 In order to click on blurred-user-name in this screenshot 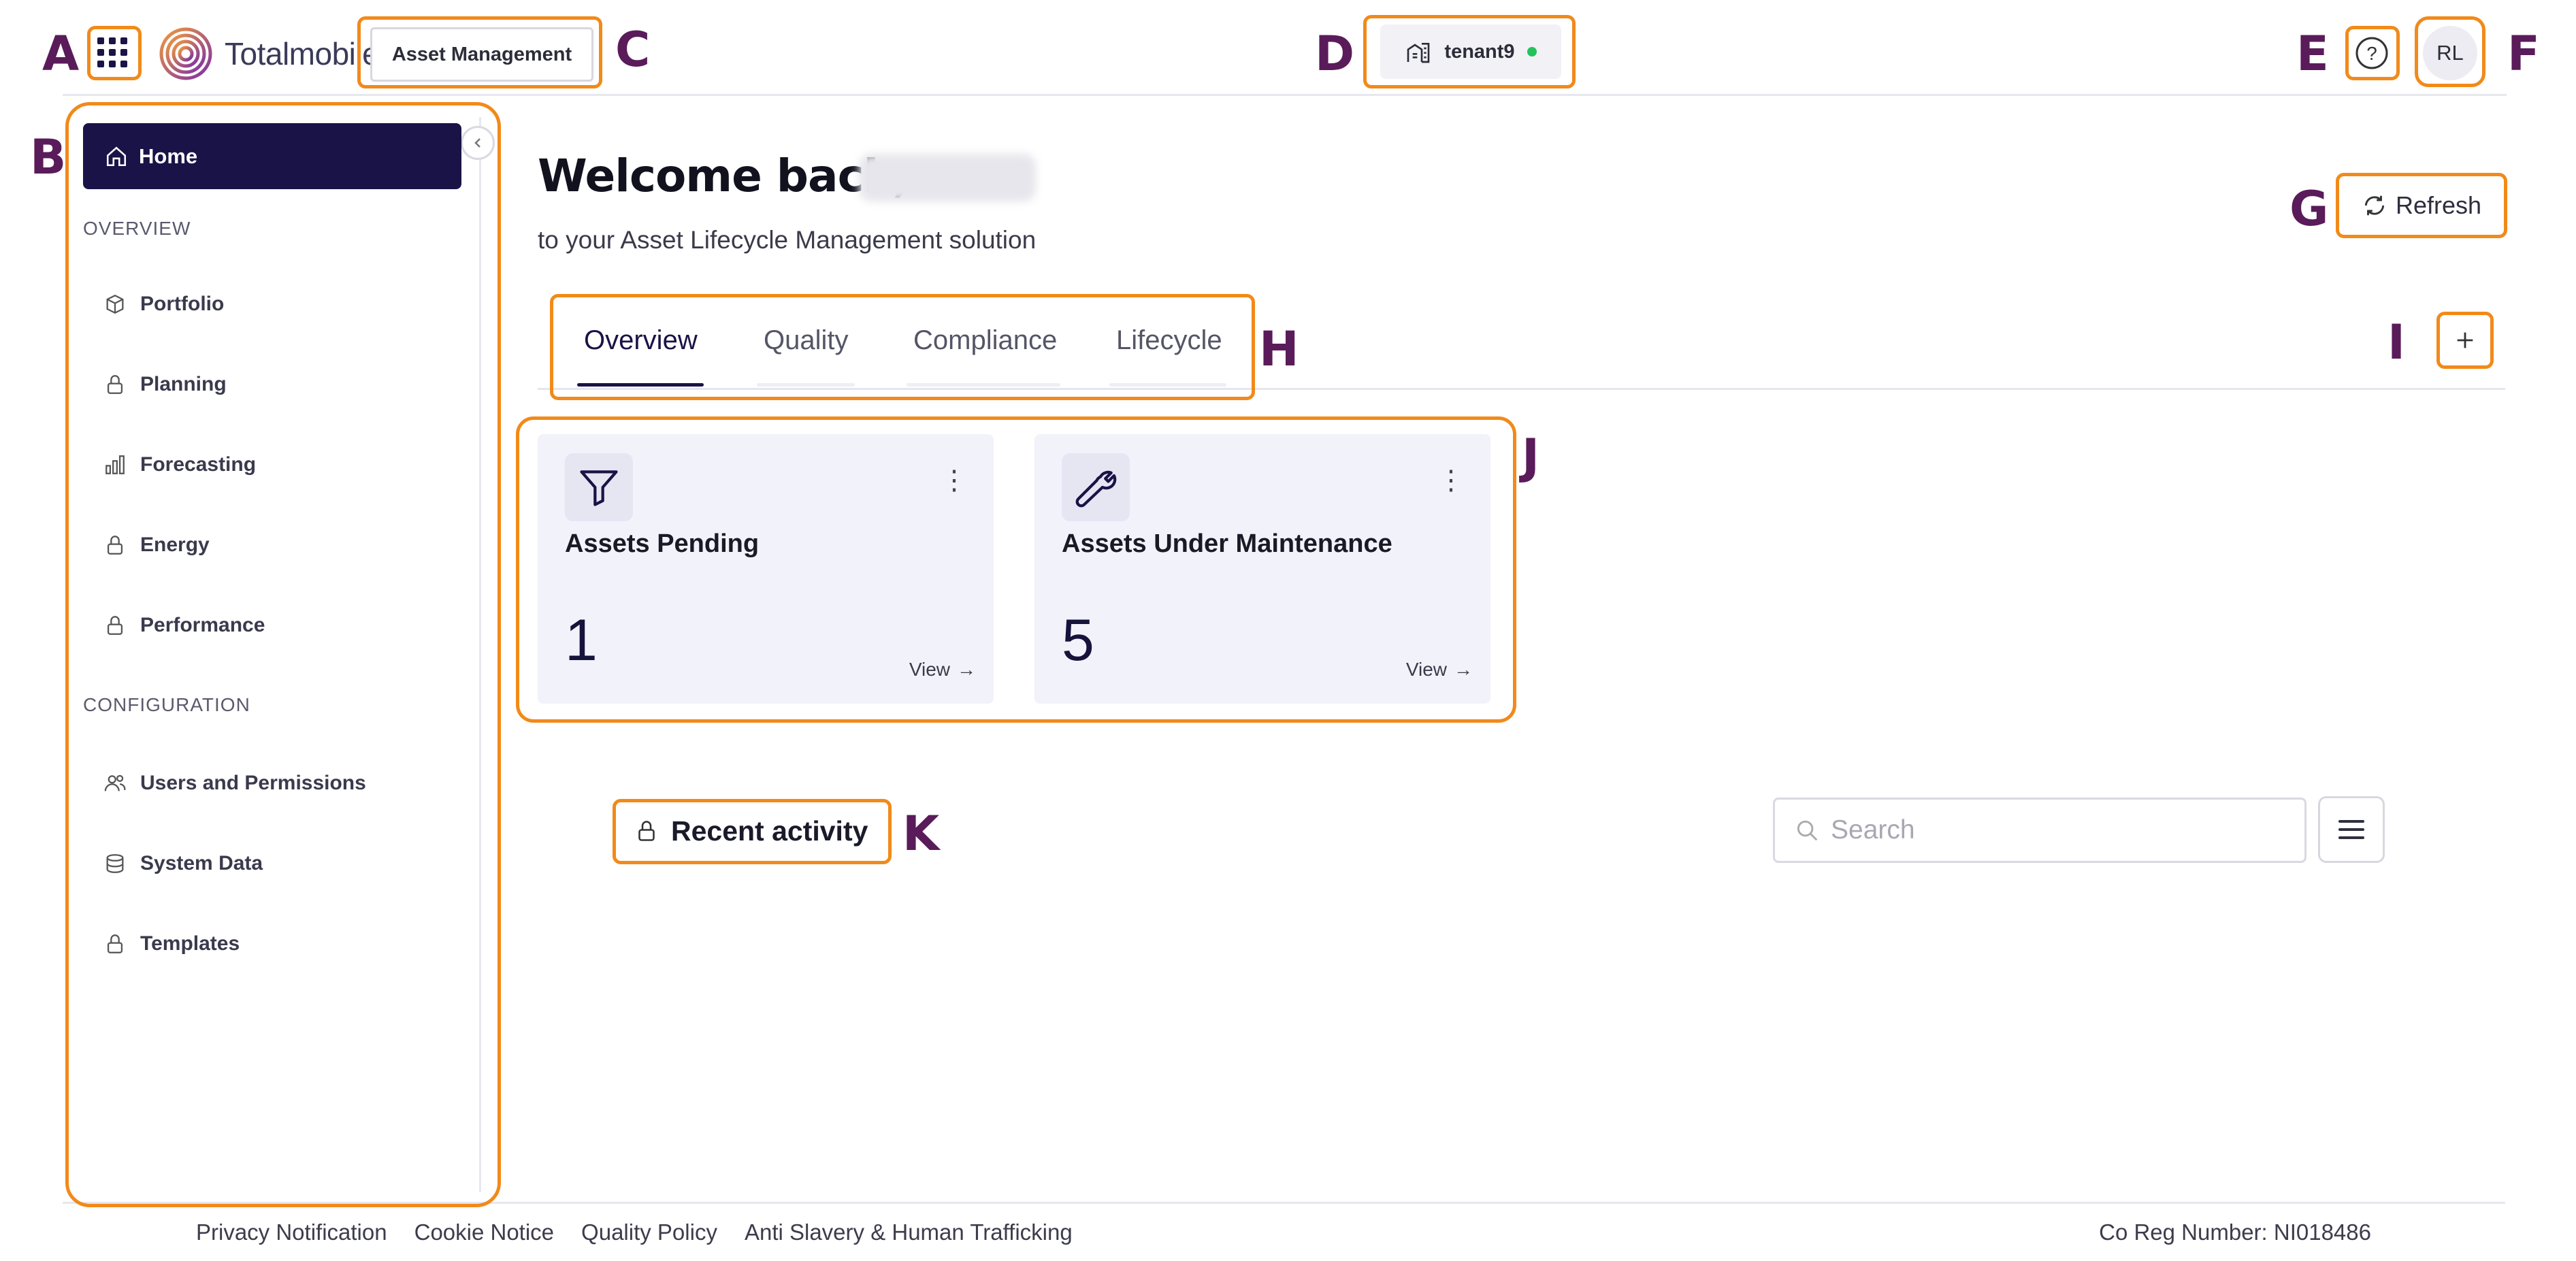, I will do `click(947, 177)`.